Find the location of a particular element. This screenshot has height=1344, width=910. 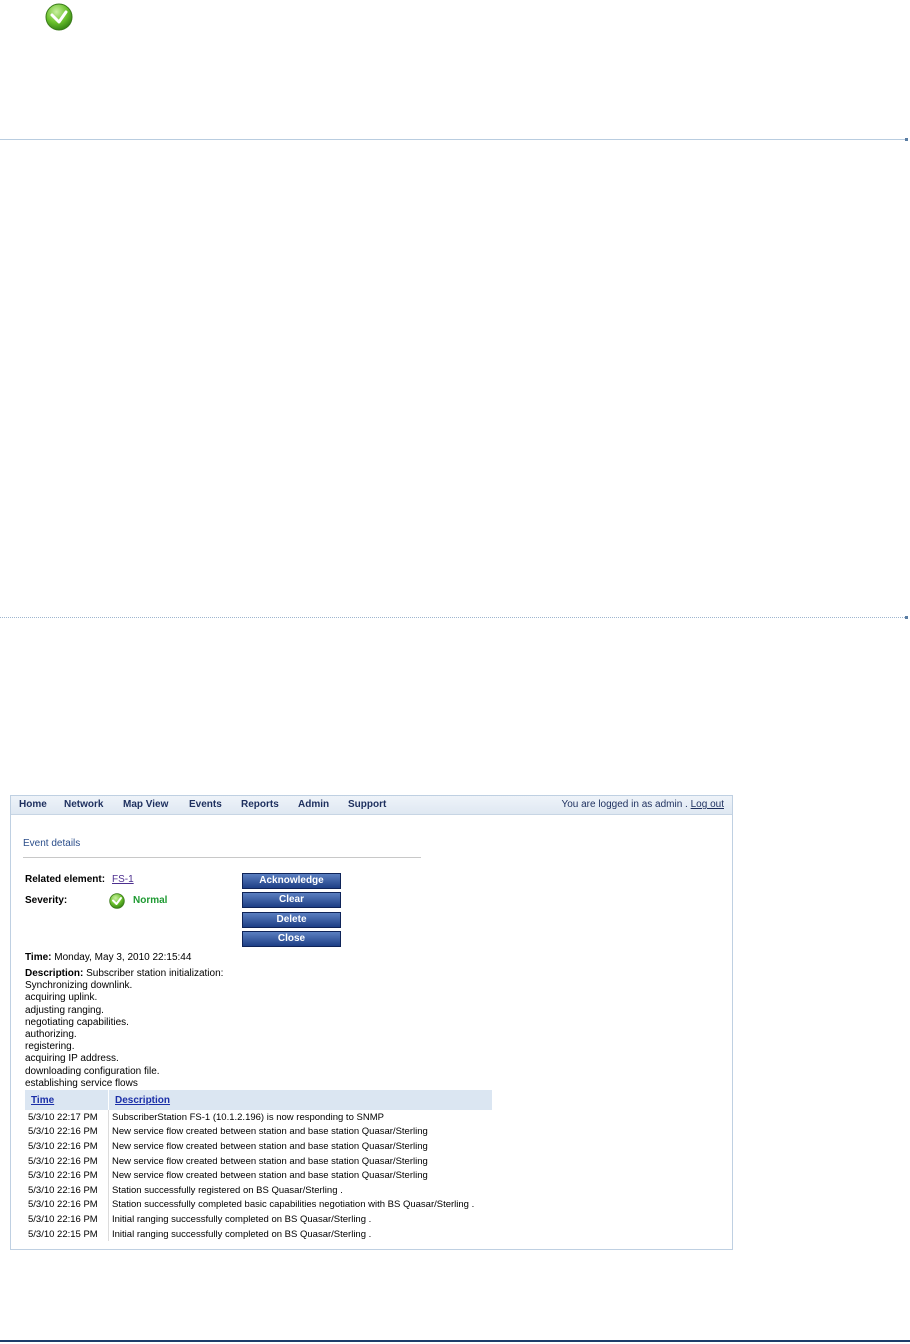

table-header-row: Time Description is located at coordinates (259, 1100).